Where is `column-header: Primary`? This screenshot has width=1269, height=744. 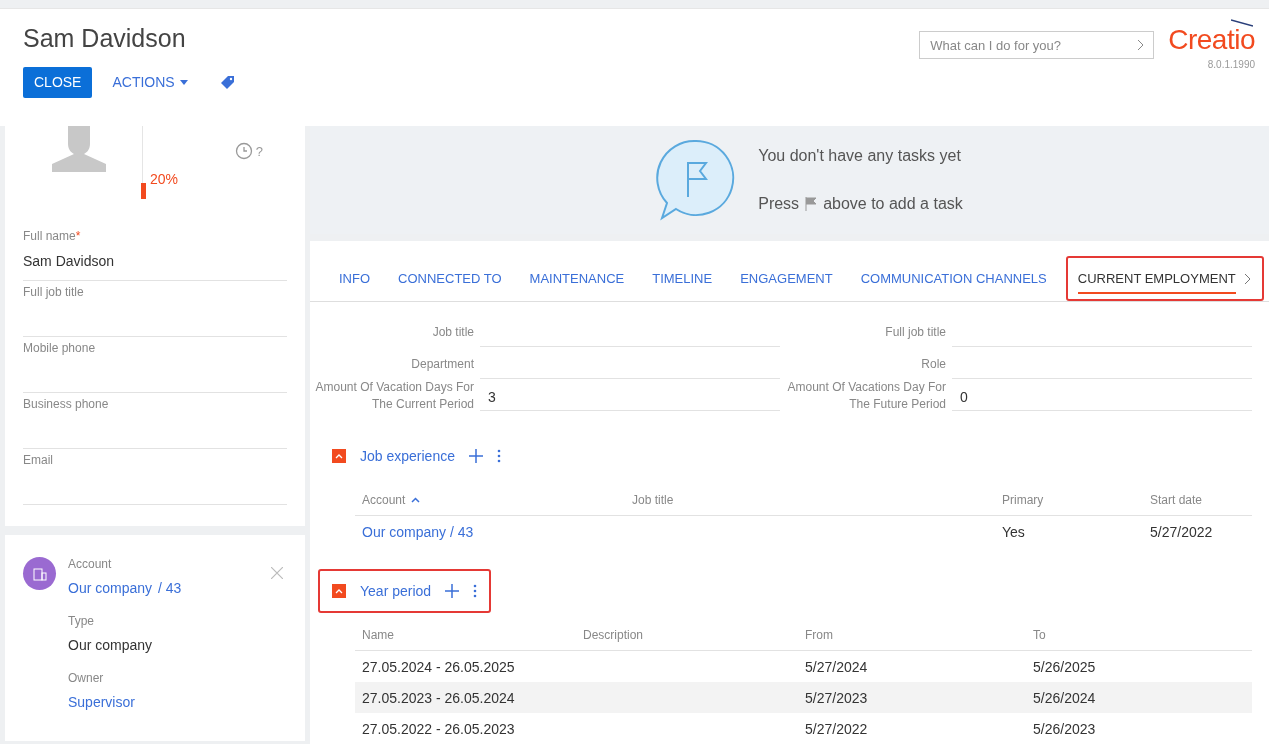 column-header: Primary is located at coordinates (1023, 500).